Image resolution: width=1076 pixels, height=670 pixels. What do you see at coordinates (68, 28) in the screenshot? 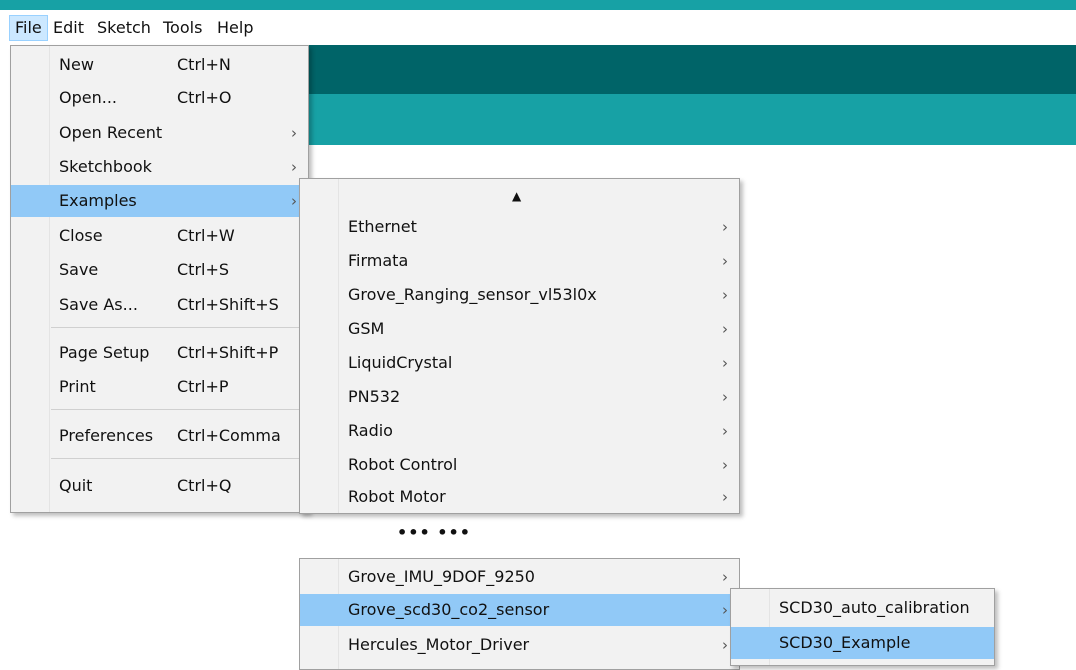
I see `menu-edit: Edit` at bounding box center [68, 28].